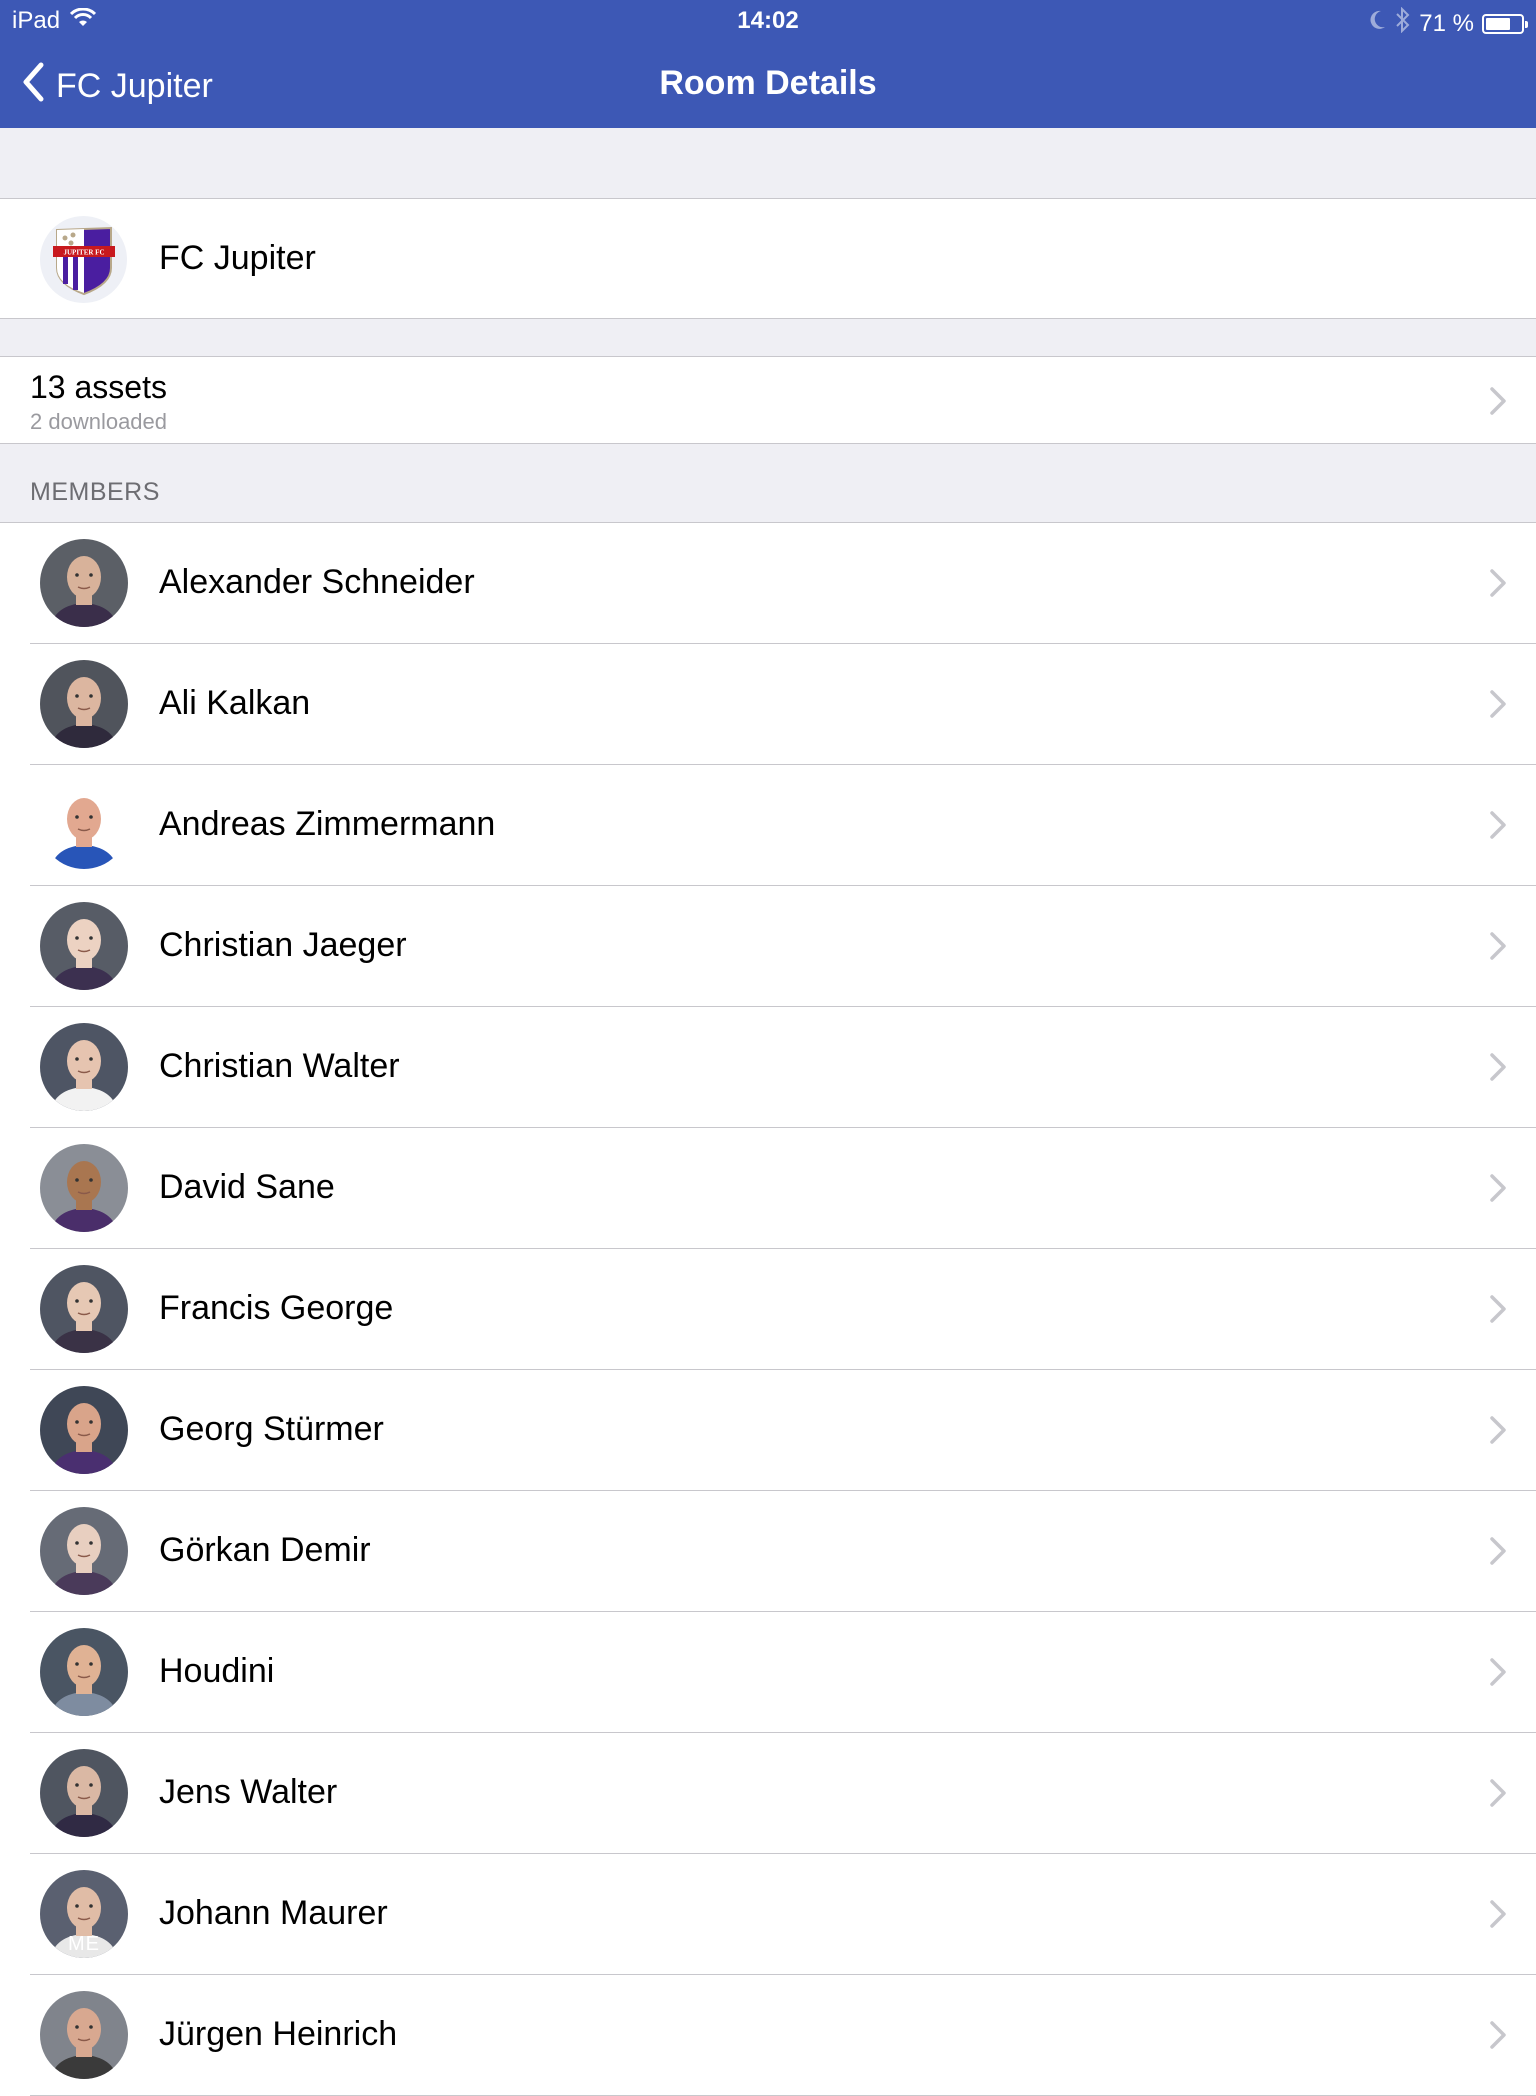 This screenshot has height=2096, width=1536. What do you see at coordinates (768, 1551) in the screenshot?
I see `member-row: Görkan Demir` at bounding box center [768, 1551].